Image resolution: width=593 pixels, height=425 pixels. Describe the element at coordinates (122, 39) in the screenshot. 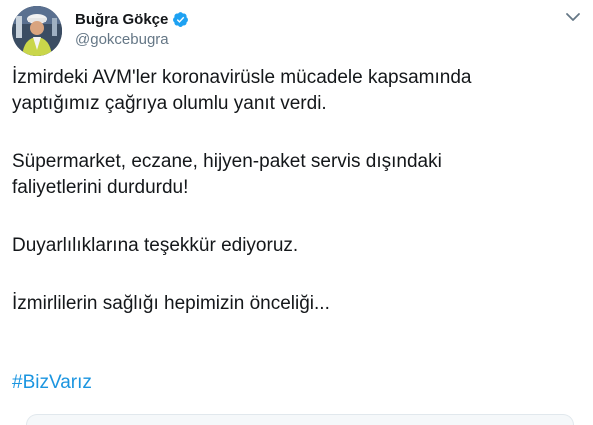

I see `author-handle: @gokcebugra` at that location.